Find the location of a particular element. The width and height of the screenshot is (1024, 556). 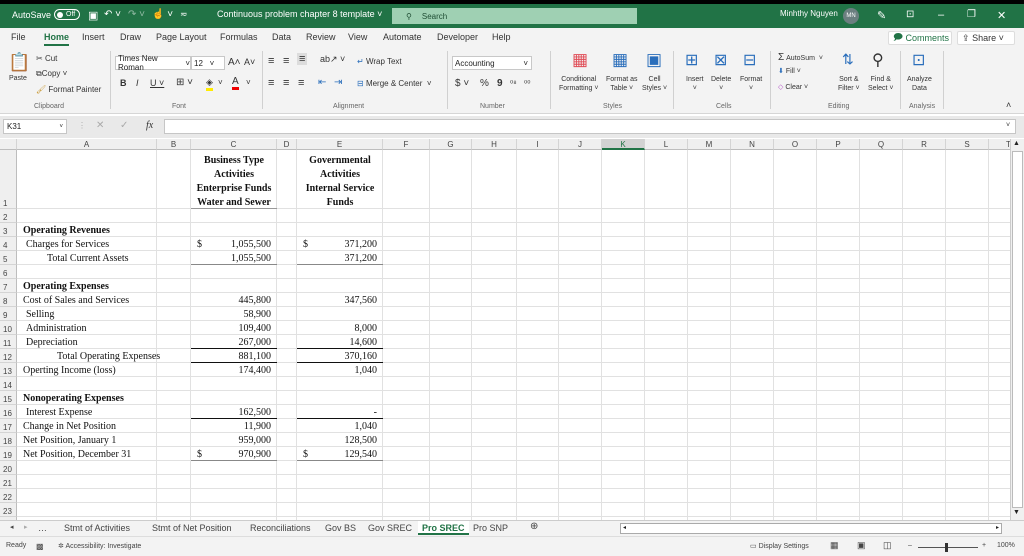

bold-button: B is located at coordinates (123, 83).